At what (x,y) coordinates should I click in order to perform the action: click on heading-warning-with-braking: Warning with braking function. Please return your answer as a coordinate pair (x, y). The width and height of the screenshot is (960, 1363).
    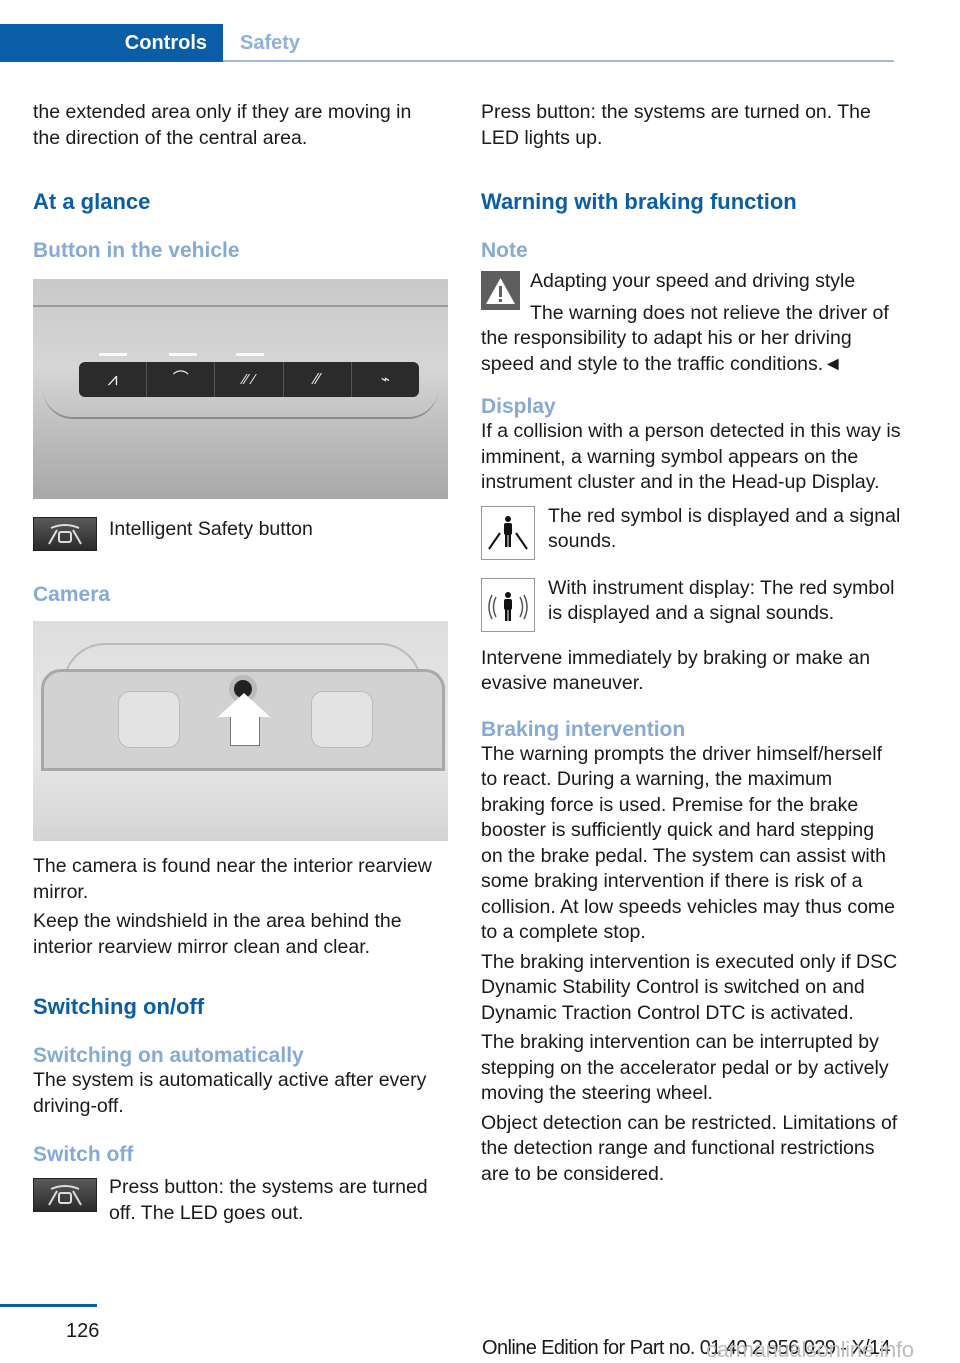
    Looking at the image, I should click on (639, 201).